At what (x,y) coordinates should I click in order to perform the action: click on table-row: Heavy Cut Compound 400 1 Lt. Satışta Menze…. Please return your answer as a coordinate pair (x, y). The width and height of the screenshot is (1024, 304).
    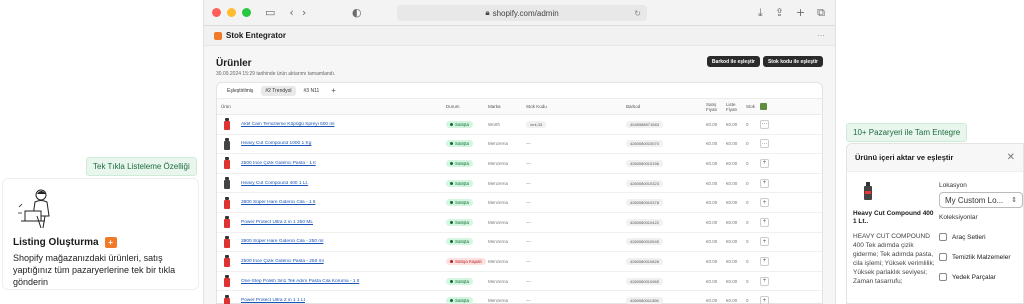
    Looking at the image, I should click on (519, 184).